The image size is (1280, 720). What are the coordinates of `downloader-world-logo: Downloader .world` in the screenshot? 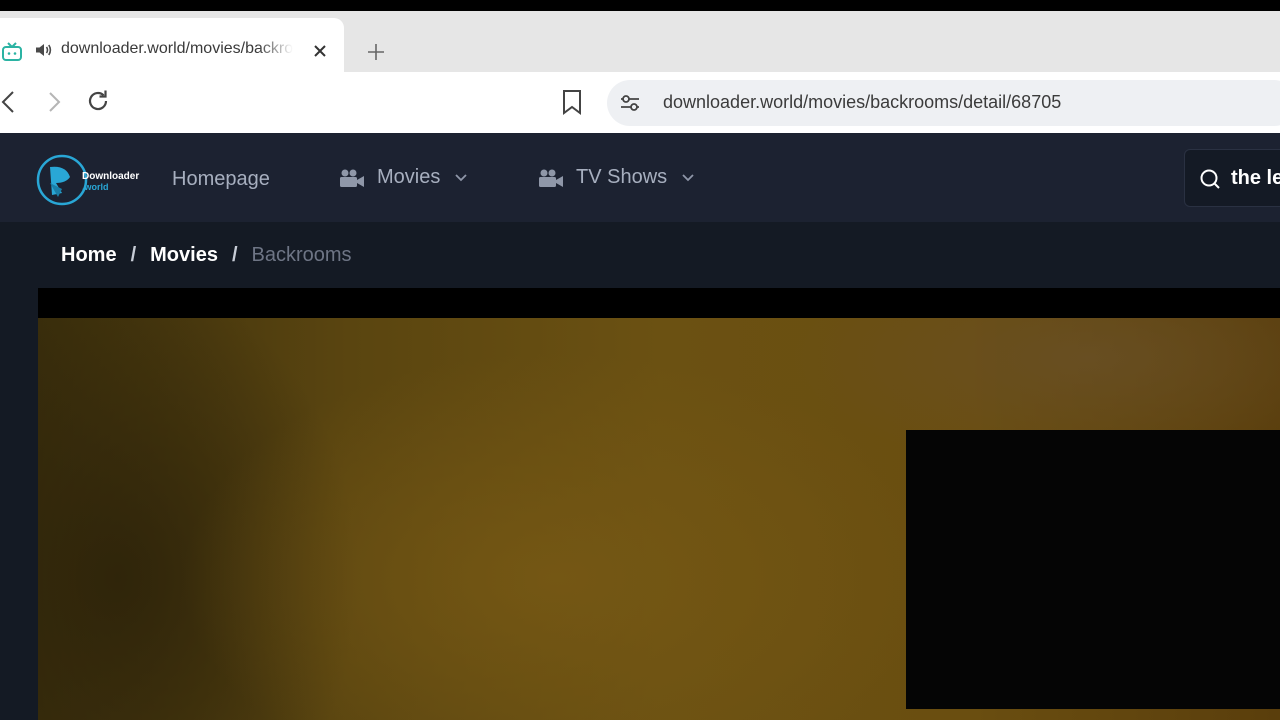 It's located at (91, 180).